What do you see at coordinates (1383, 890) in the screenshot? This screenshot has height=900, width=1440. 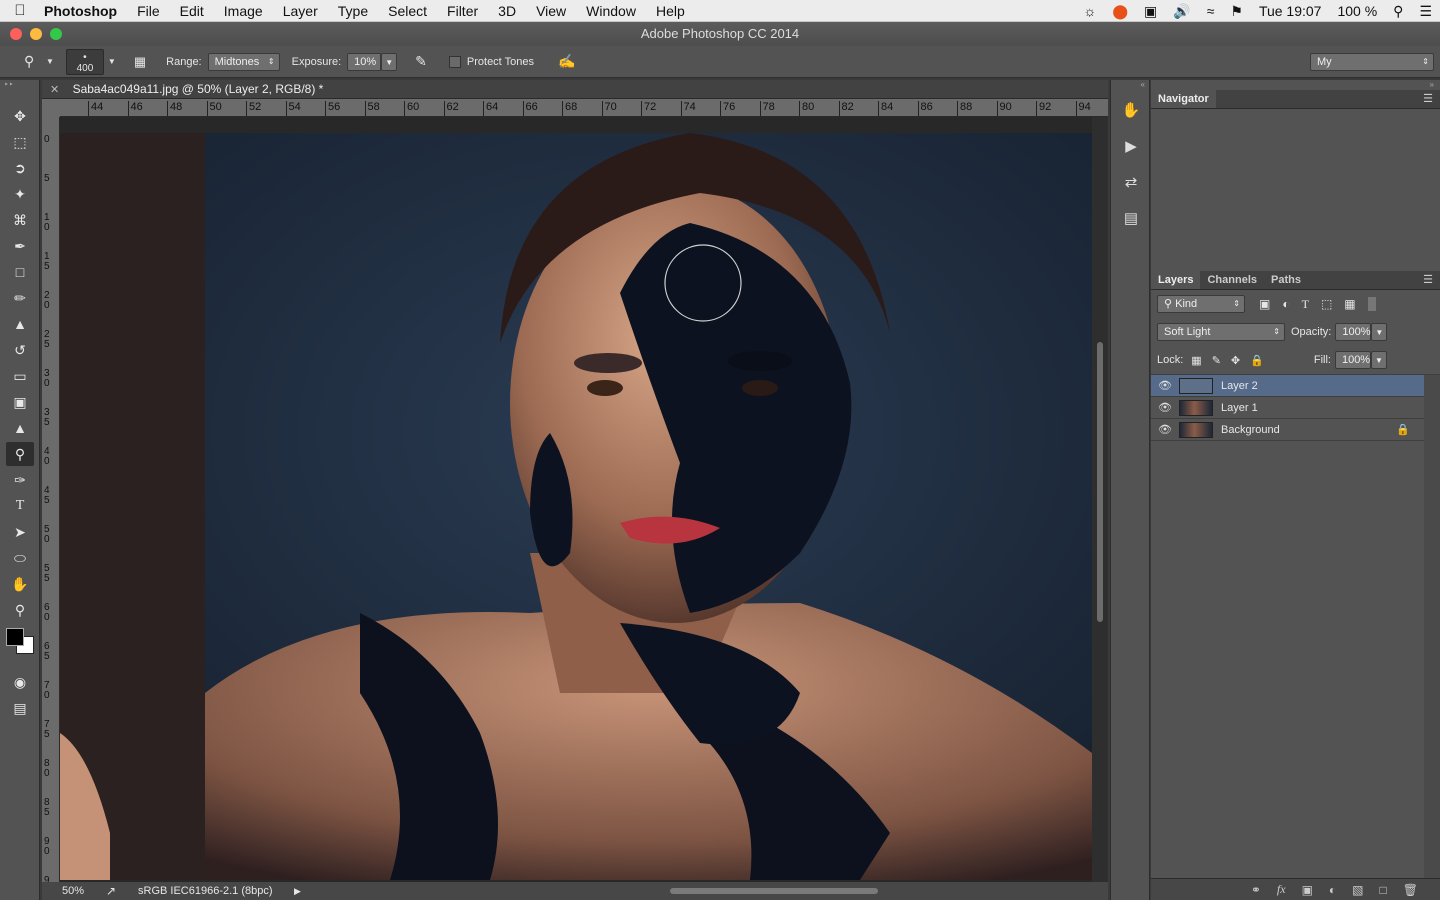 I see `new-layer-icon: □` at bounding box center [1383, 890].